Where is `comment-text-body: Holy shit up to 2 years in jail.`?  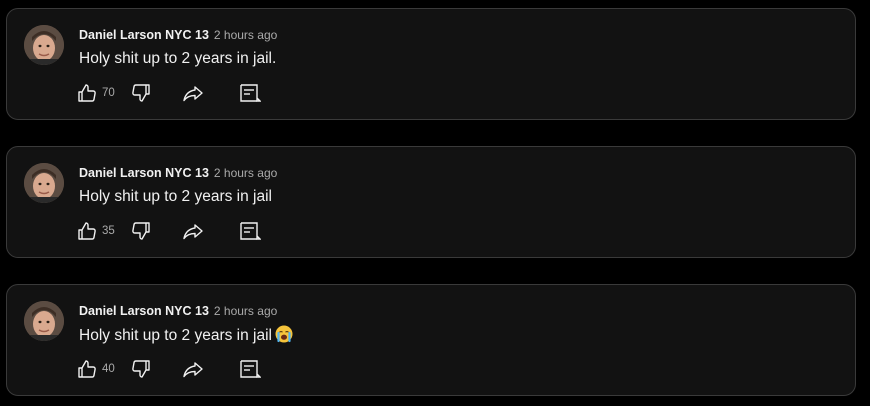
comment-text-body: Holy shit up to 2 years in jail. is located at coordinates (178, 58).